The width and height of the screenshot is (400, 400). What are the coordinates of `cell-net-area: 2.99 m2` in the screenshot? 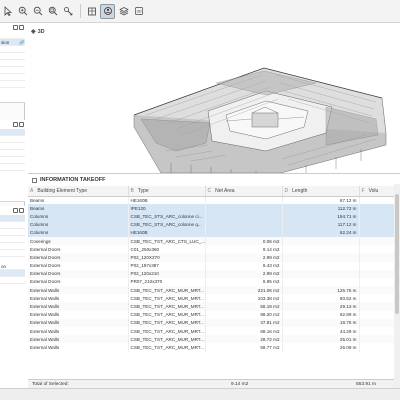 It's located at (244, 257).